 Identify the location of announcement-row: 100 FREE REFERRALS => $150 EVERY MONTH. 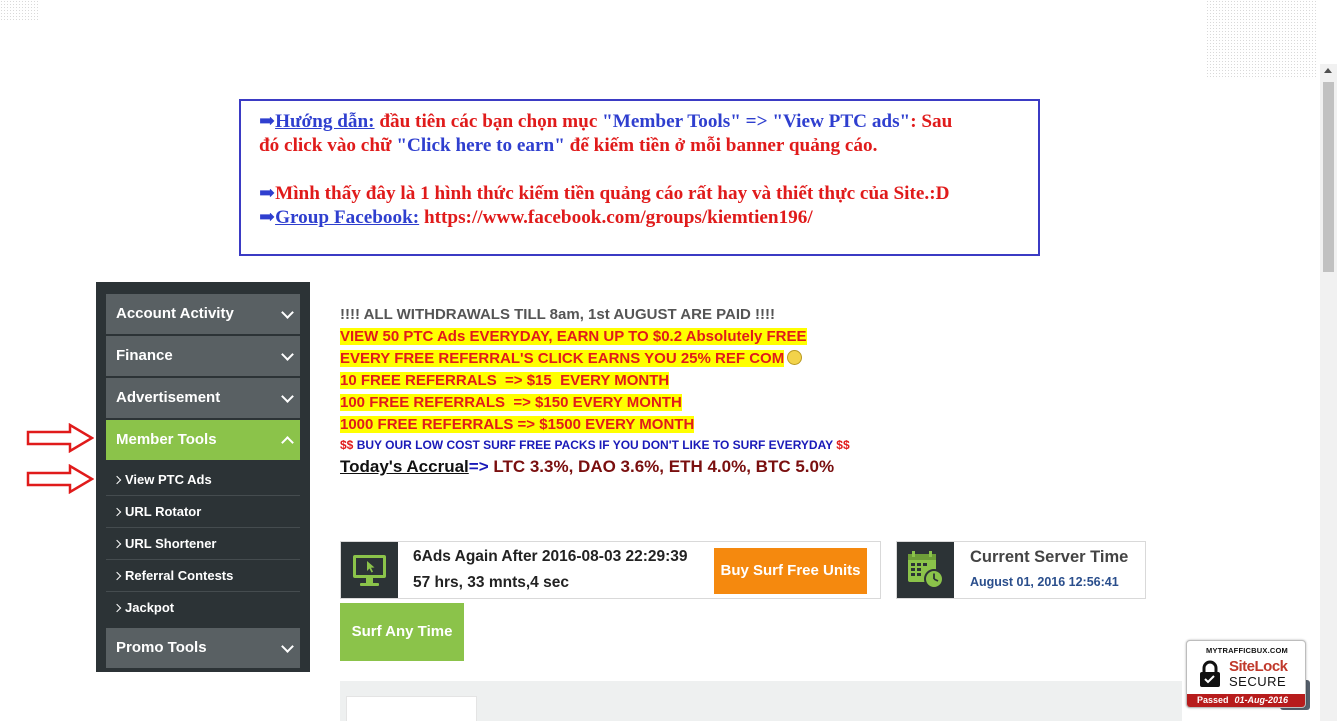
(595, 403).